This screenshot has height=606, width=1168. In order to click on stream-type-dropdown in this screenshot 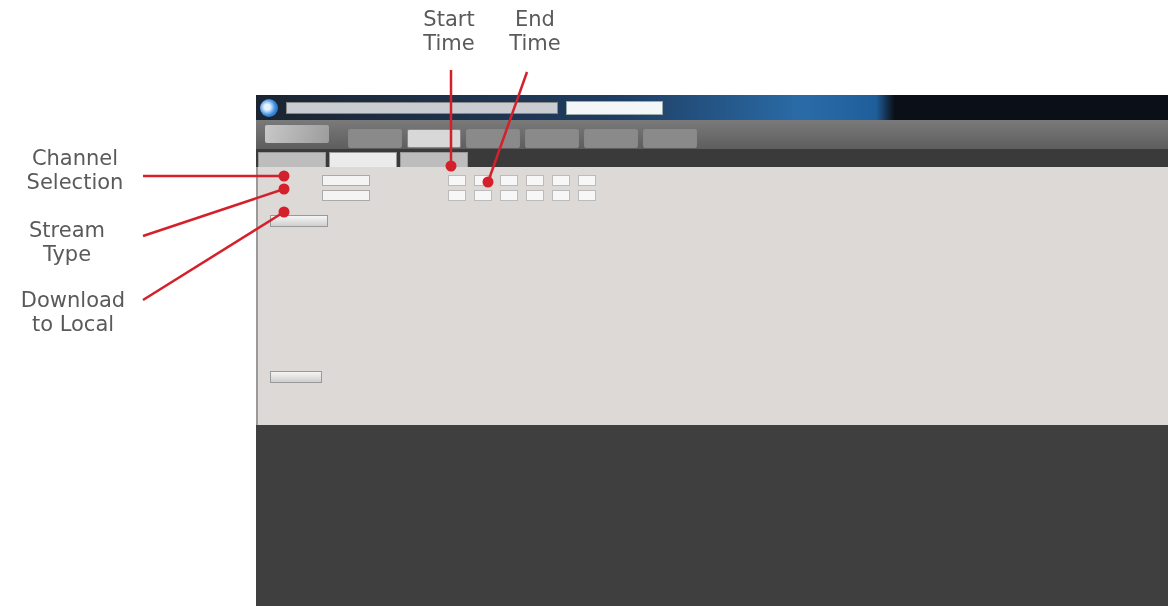, I will do `click(346, 195)`.